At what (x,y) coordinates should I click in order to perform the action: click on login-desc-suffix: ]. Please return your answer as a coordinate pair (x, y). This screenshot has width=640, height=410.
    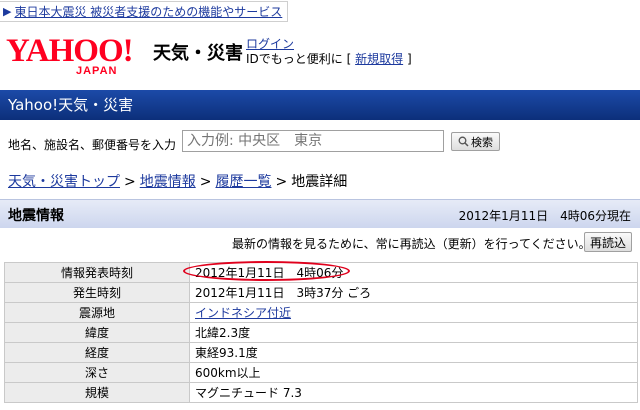
    Looking at the image, I should click on (409, 59).